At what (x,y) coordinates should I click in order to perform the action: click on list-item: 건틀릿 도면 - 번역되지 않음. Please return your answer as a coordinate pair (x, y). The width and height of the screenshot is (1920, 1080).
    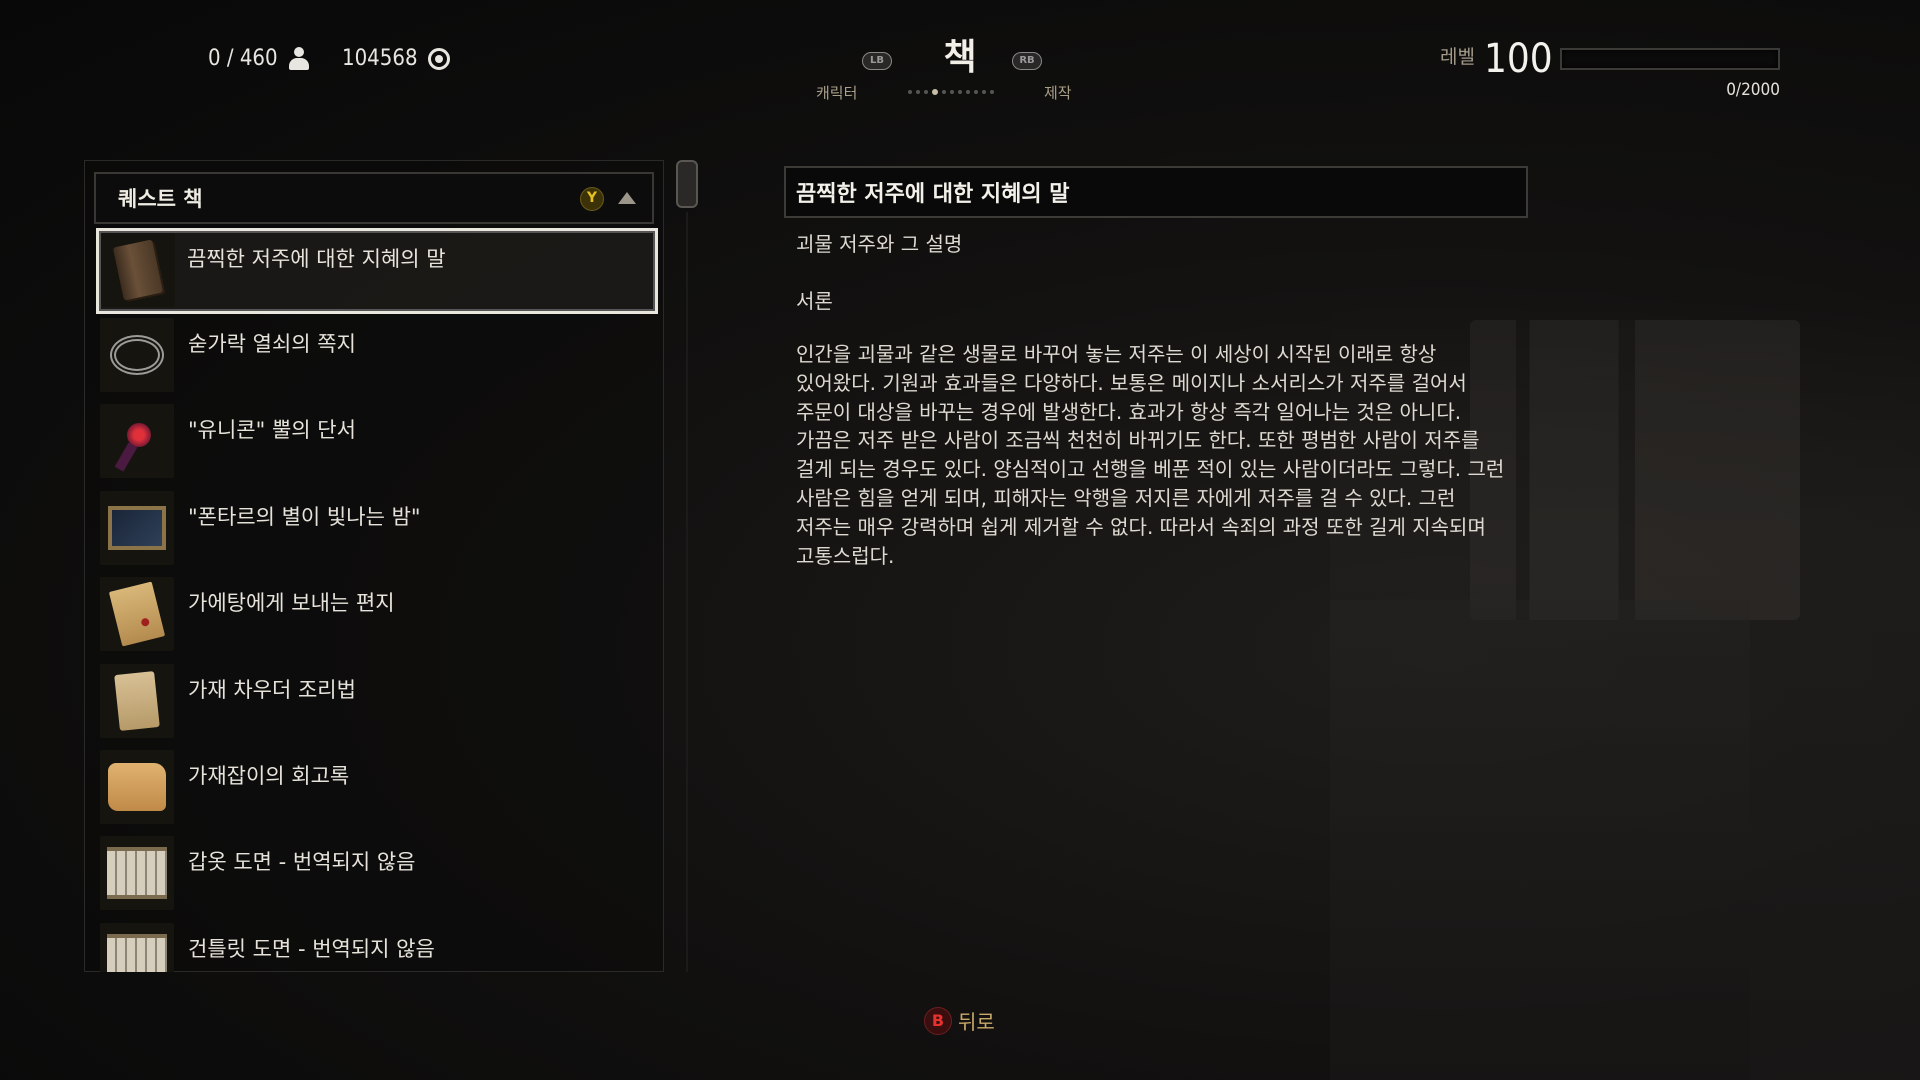
    Looking at the image, I should click on (377, 945).